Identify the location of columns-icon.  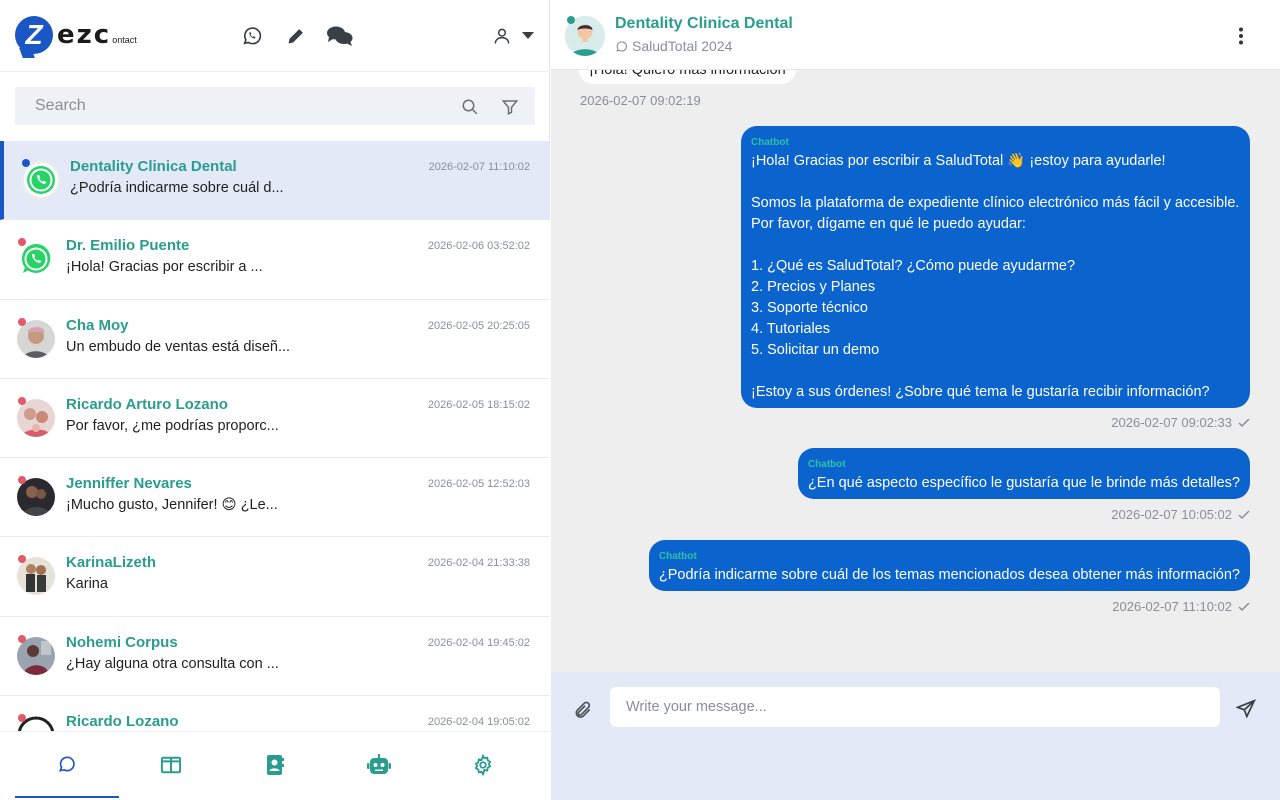
(171, 765).